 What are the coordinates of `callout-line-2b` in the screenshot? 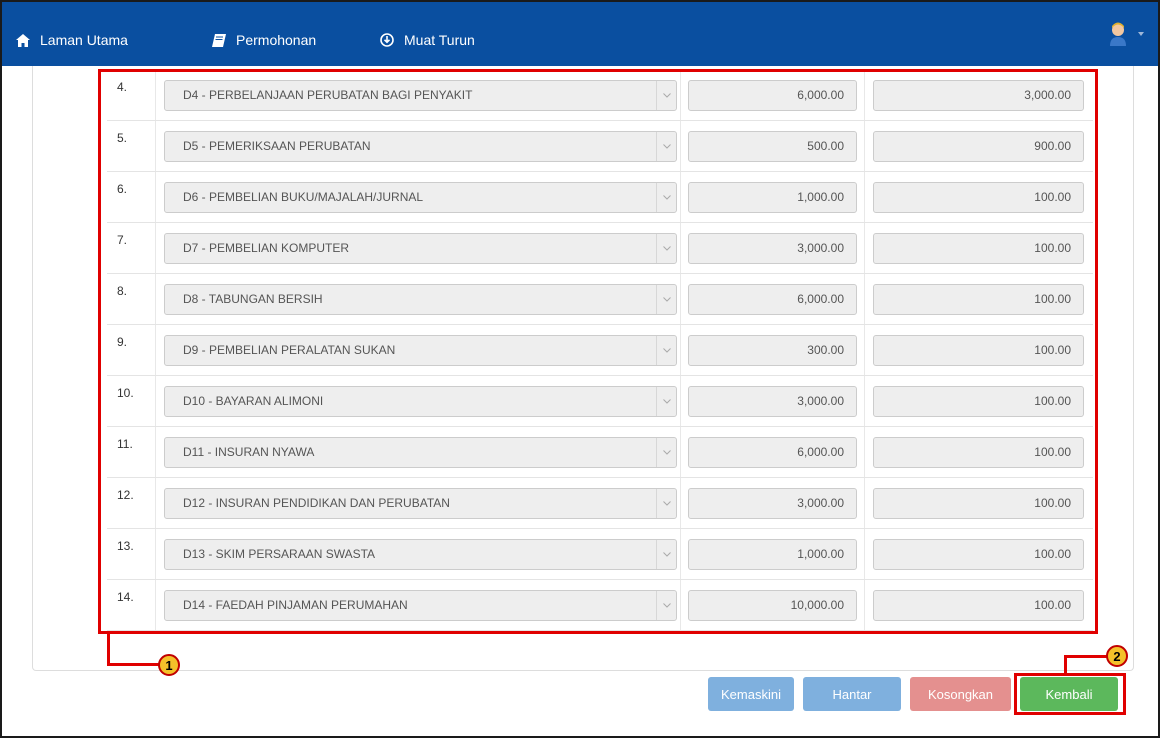 It's located at (1086, 656).